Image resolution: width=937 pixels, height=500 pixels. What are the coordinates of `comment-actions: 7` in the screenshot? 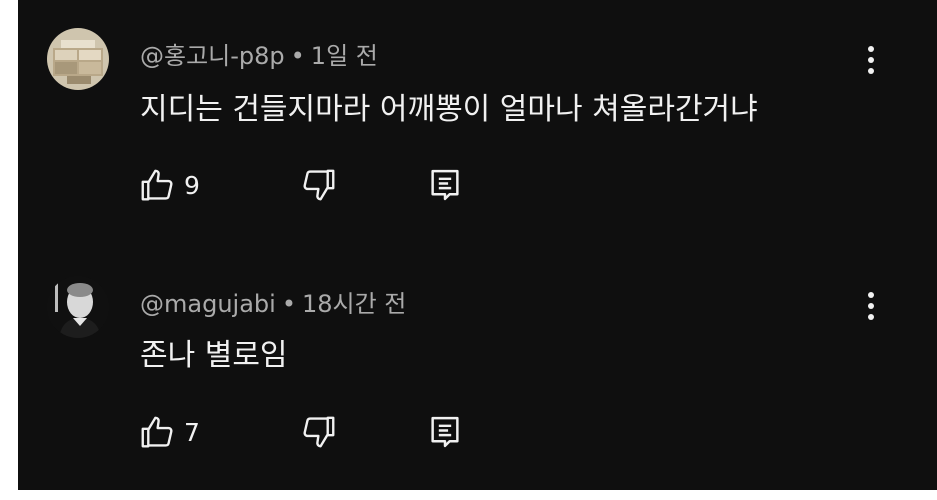 It's located at (308, 432).